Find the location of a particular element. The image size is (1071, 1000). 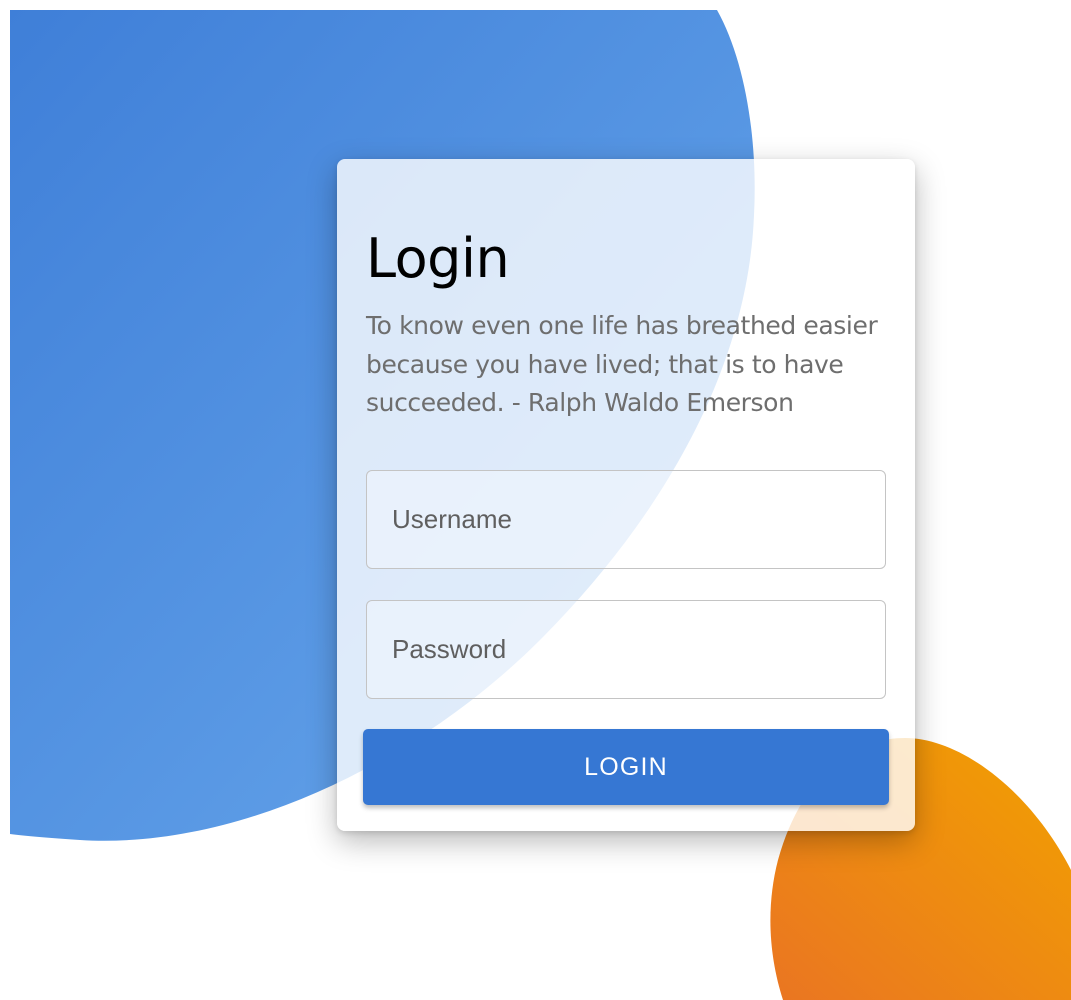

username-input is located at coordinates (626, 519).